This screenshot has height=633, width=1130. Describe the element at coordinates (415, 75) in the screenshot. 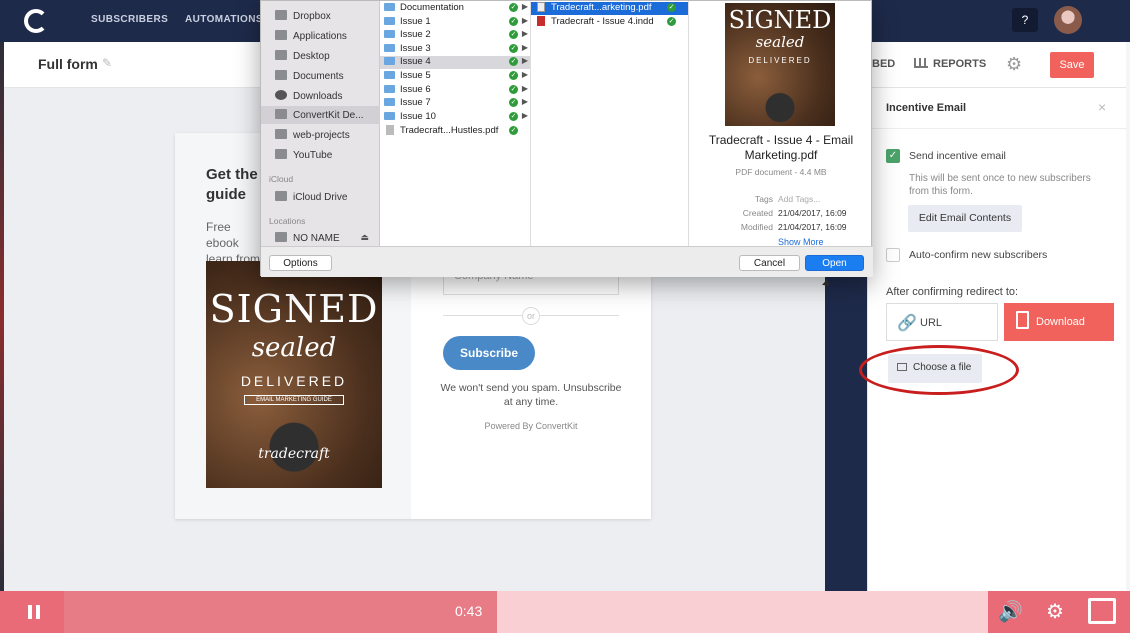

I see `list-item-label: Issue 5` at that location.